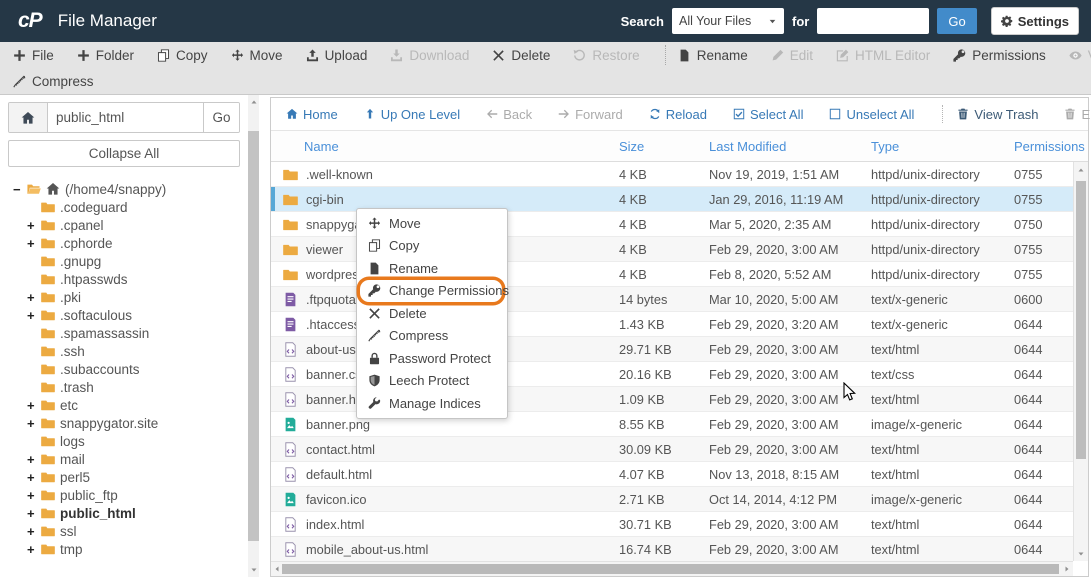 This screenshot has height=581, width=1091. Describe the element at coordinates (728, 21) in the screenshot. I see `search-scope-select: All Your Files` at that location.